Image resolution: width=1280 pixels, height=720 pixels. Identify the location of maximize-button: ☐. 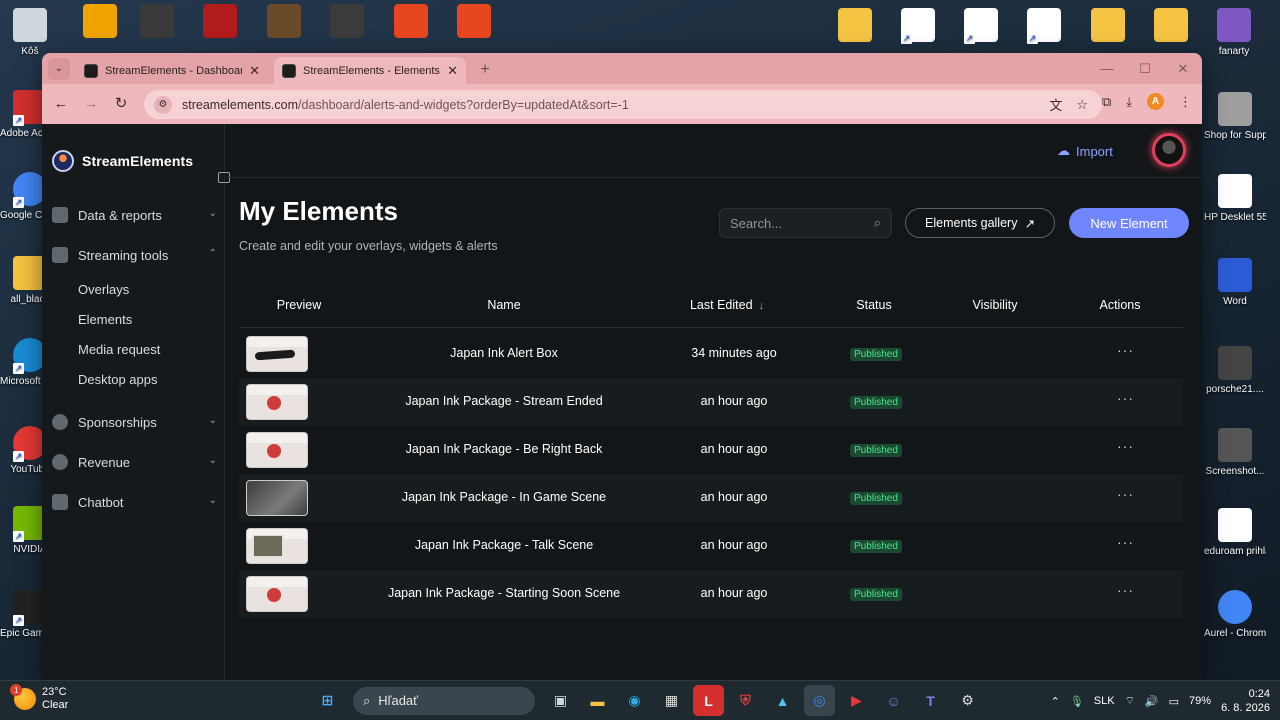
(1145, 68).